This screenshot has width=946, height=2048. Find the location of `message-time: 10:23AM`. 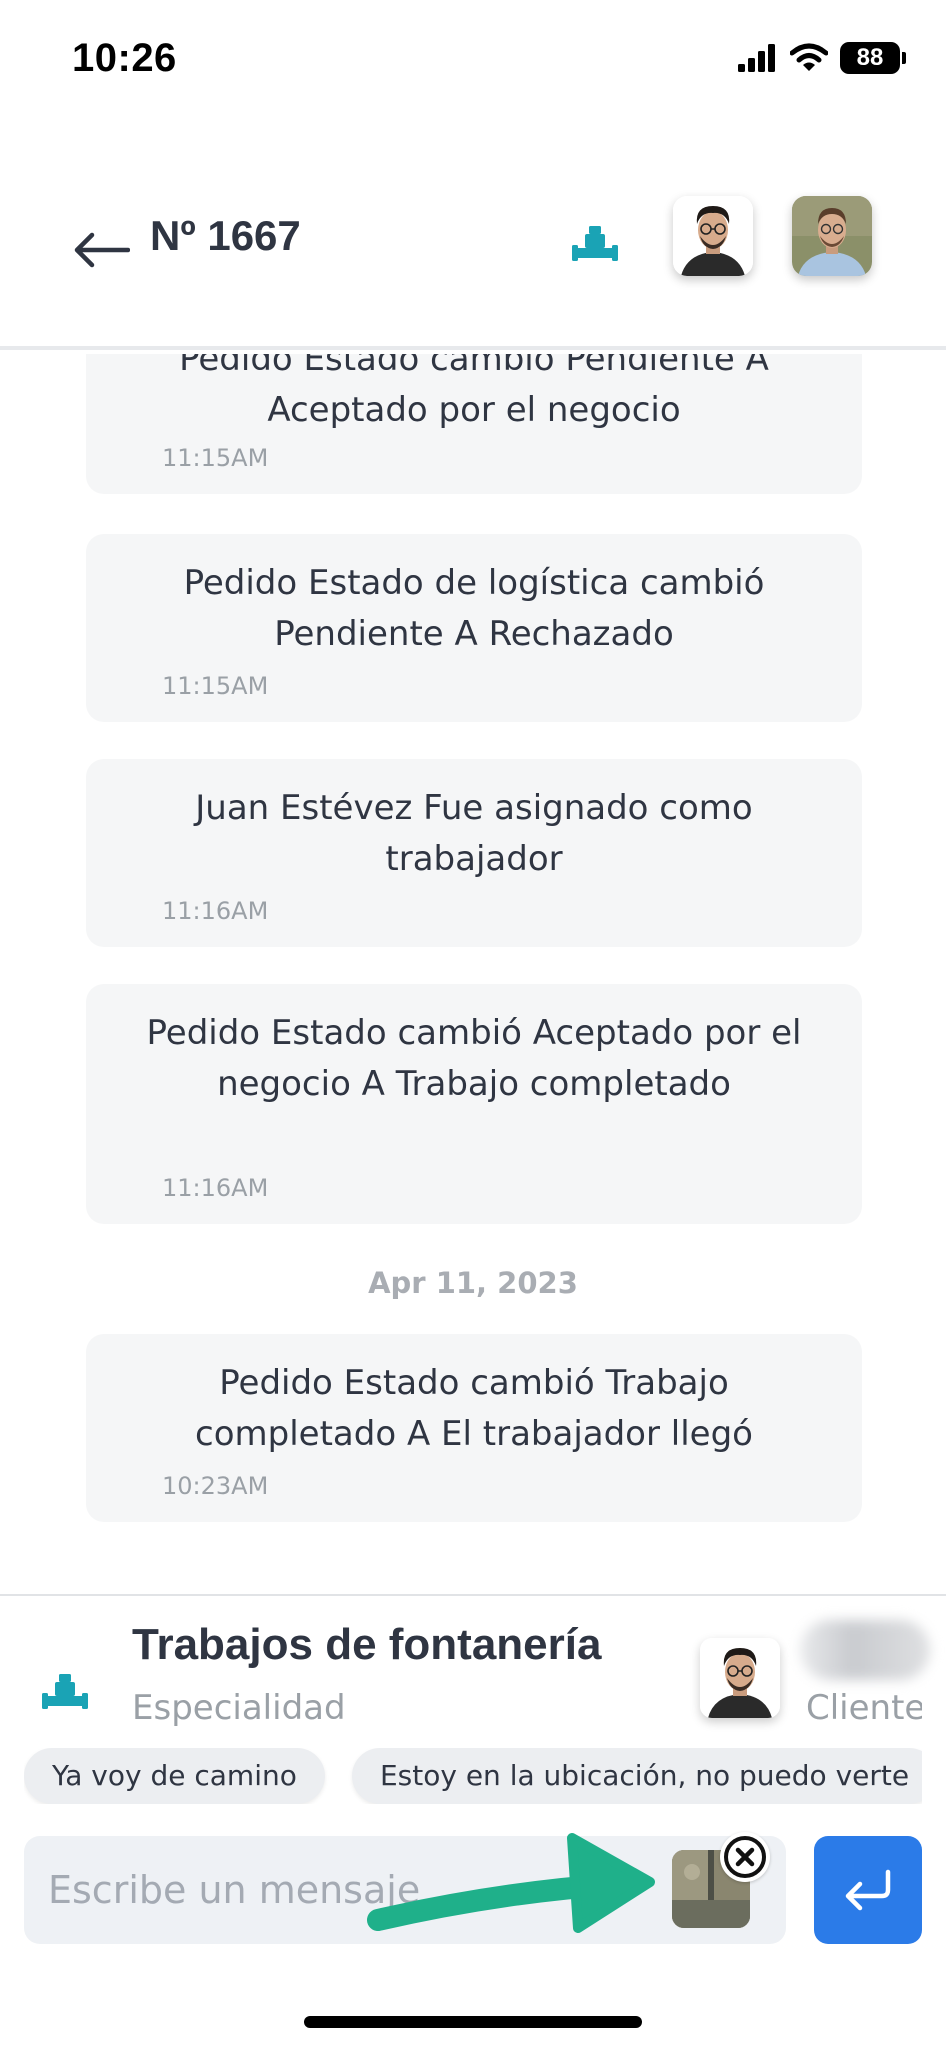

message-time: 10:23AM is located at coordinates (215, 1486).